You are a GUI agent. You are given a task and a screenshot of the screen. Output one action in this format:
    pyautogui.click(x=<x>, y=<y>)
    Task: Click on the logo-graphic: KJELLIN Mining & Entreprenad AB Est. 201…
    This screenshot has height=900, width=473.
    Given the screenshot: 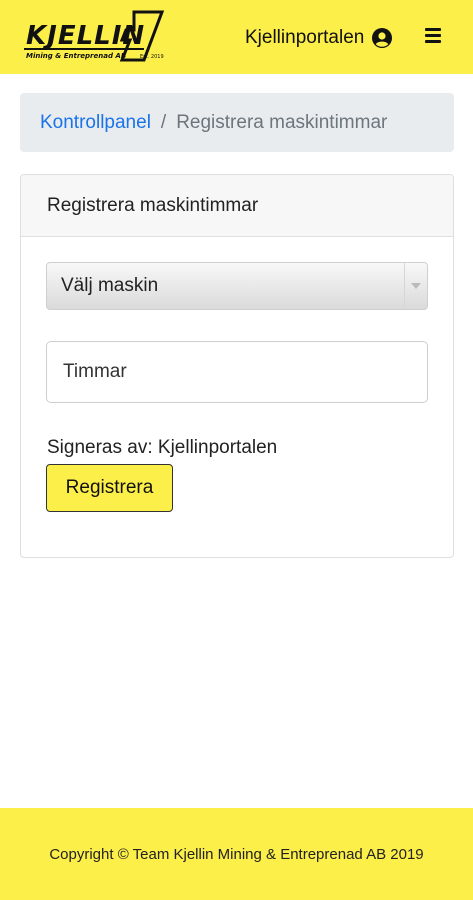 What is the action you would take?
    pyautogui.click(x=94, y=36)
    